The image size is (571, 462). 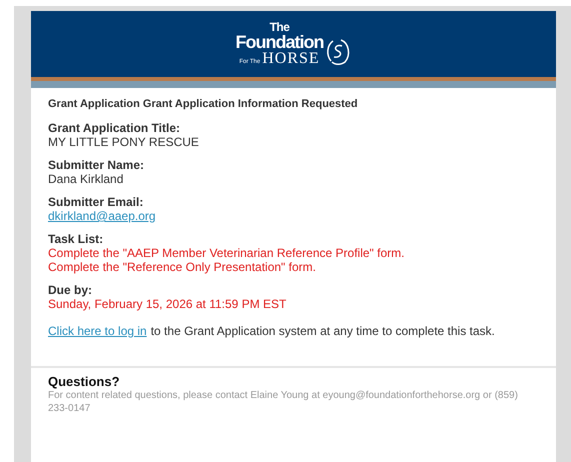 I want to click on contact-text: For content related questions, please contact Elaine Young at eyoung@foundationforthehorse.org or (859) 233-0147, so click(x=283, y=402).